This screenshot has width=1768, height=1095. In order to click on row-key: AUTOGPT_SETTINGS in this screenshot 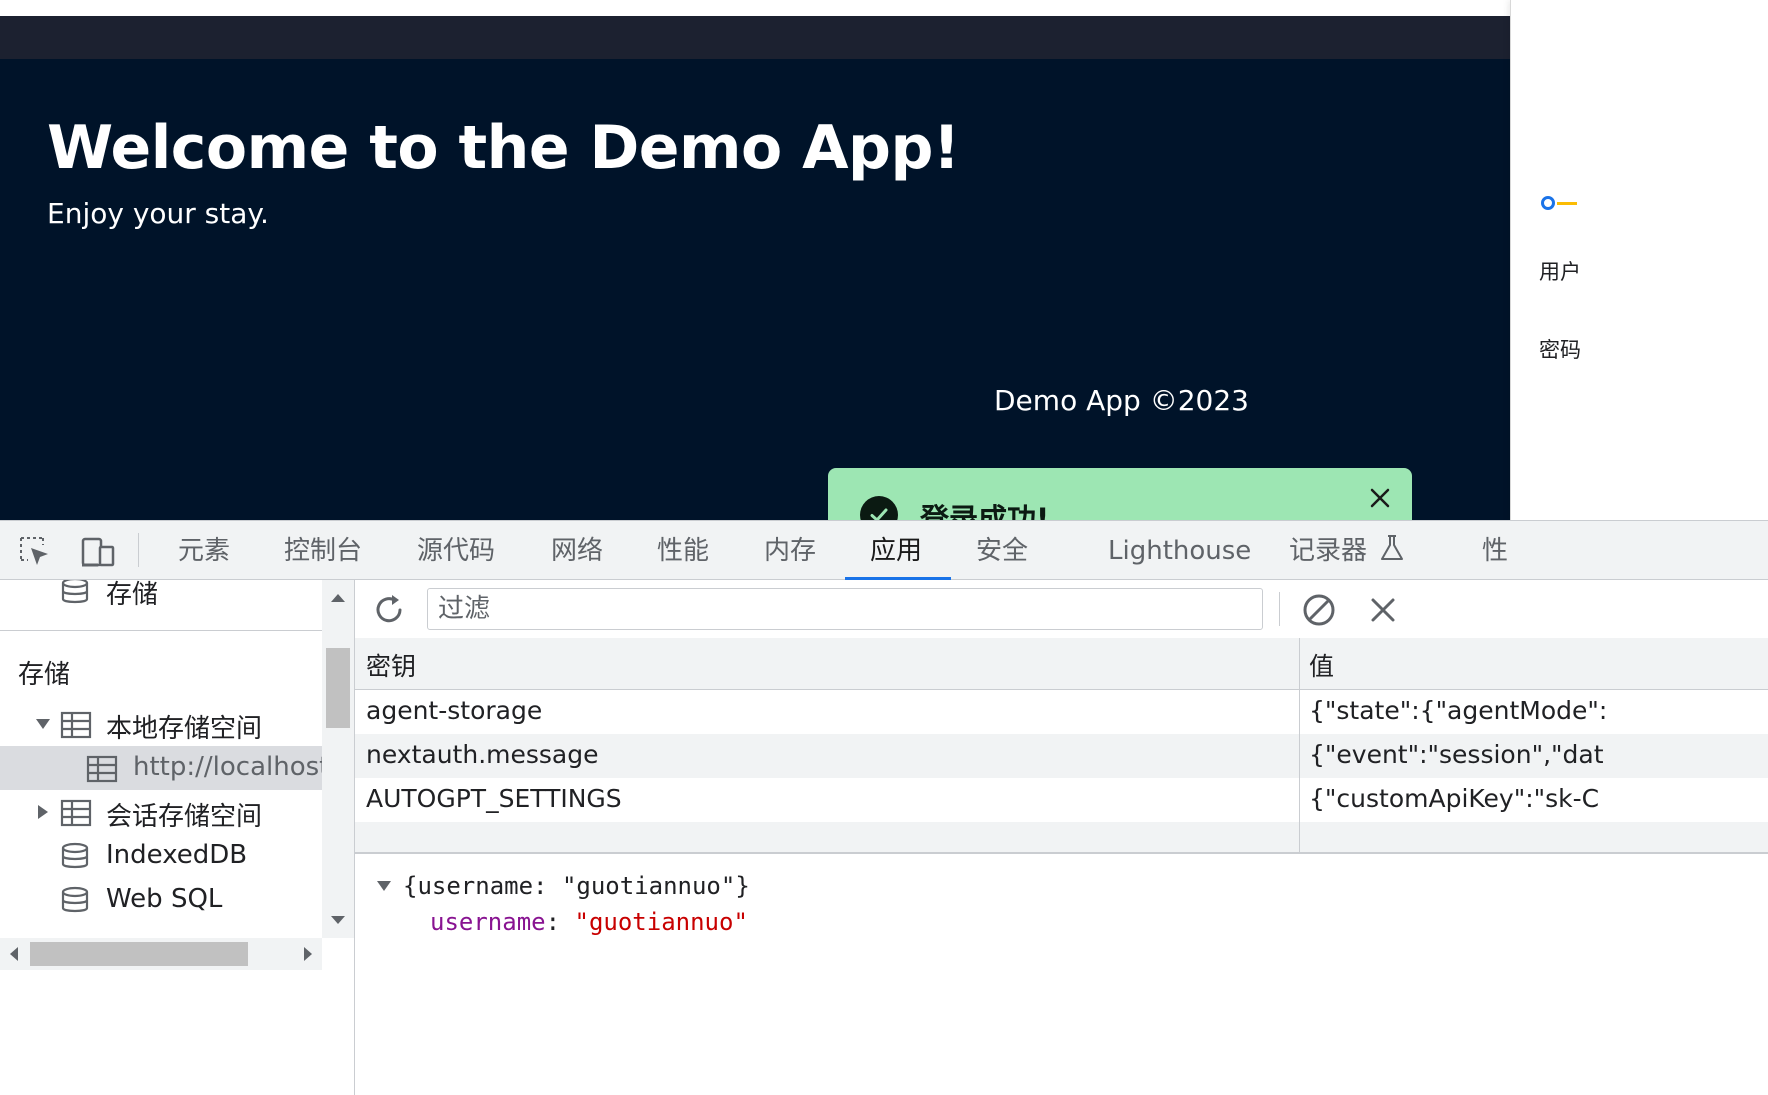, I will do `click(494, 798)`.